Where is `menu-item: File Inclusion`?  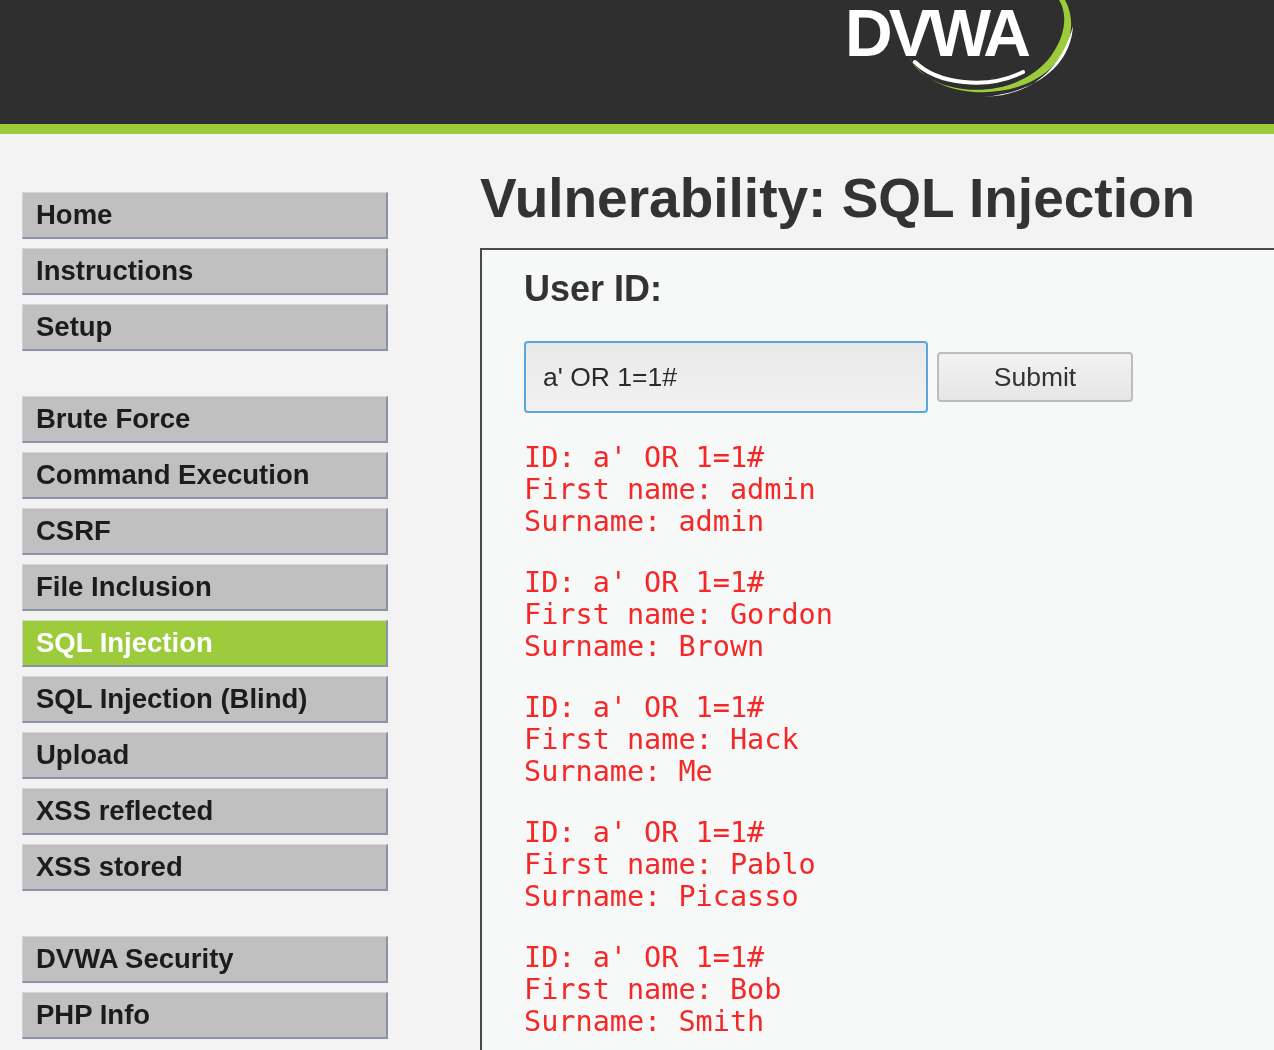
menu-item: File Inclusion is located at coordinates (205, 587).